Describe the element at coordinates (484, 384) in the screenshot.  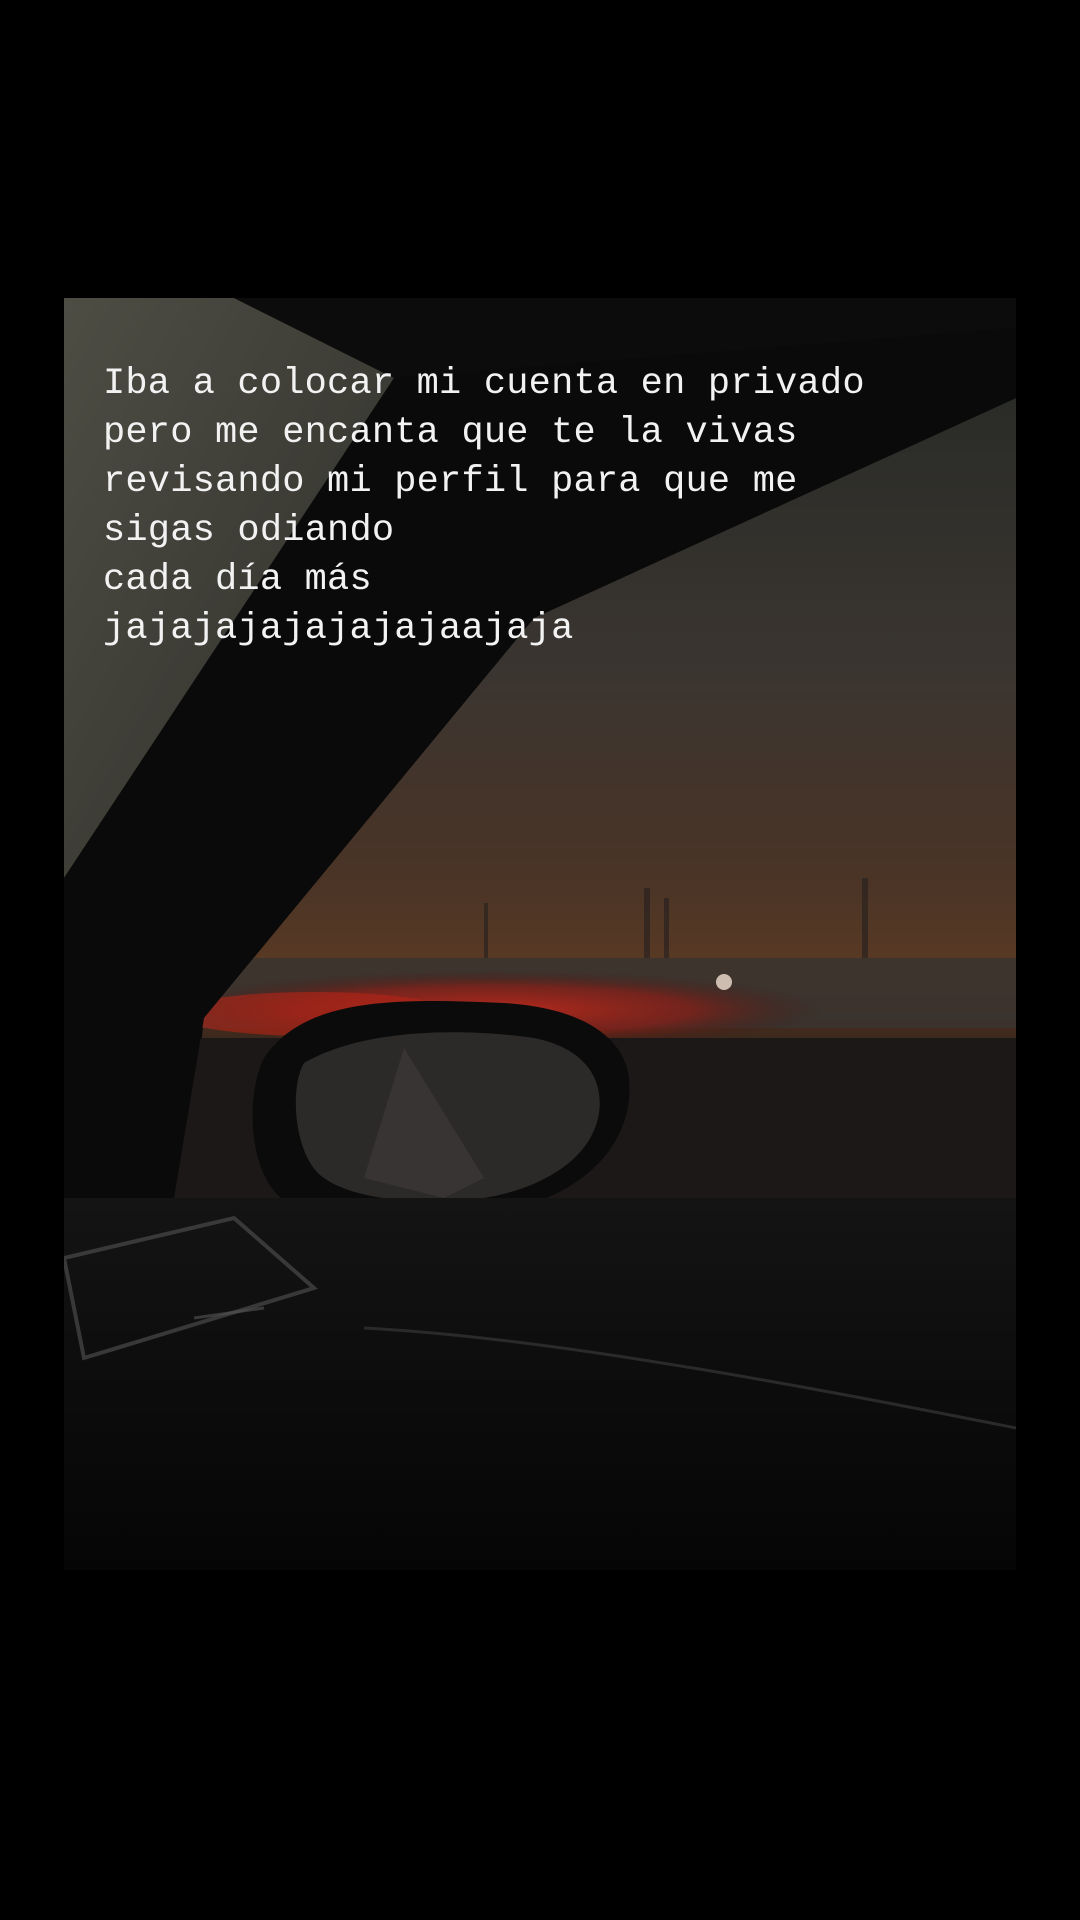
I see `caption-line: Iba a colocar mi cuenta en privado` at that location.